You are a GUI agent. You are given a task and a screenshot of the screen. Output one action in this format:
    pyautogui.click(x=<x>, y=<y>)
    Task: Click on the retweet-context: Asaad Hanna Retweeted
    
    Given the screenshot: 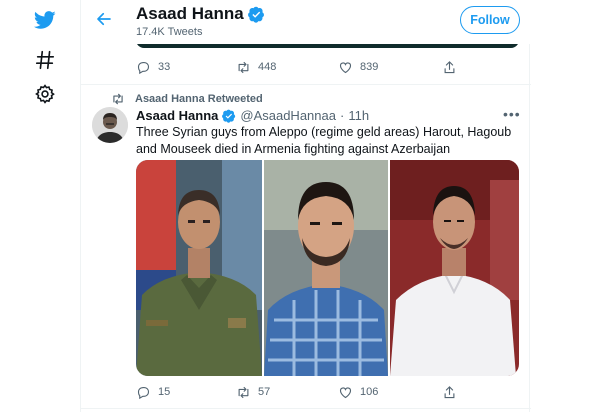 What is the action you would take?
    pyautogui.click(x=187, y=99)
    